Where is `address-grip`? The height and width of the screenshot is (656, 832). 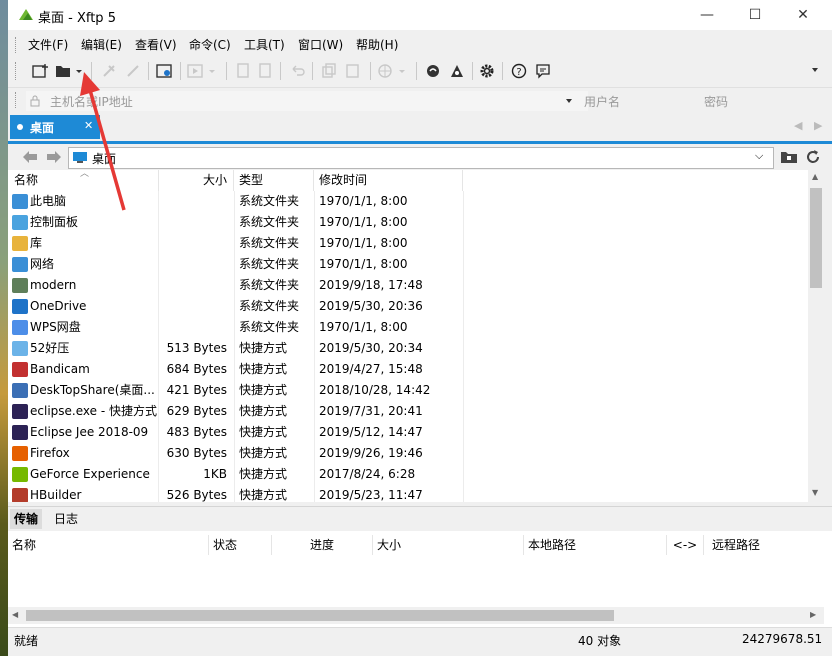 address-grip is located at coordinates (16, 100).